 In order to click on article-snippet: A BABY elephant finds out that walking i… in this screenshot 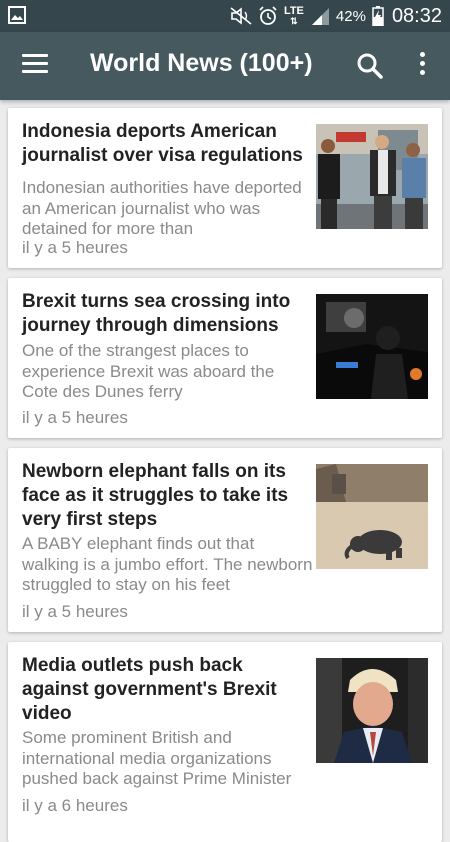, I will do `click(167, 564)`.